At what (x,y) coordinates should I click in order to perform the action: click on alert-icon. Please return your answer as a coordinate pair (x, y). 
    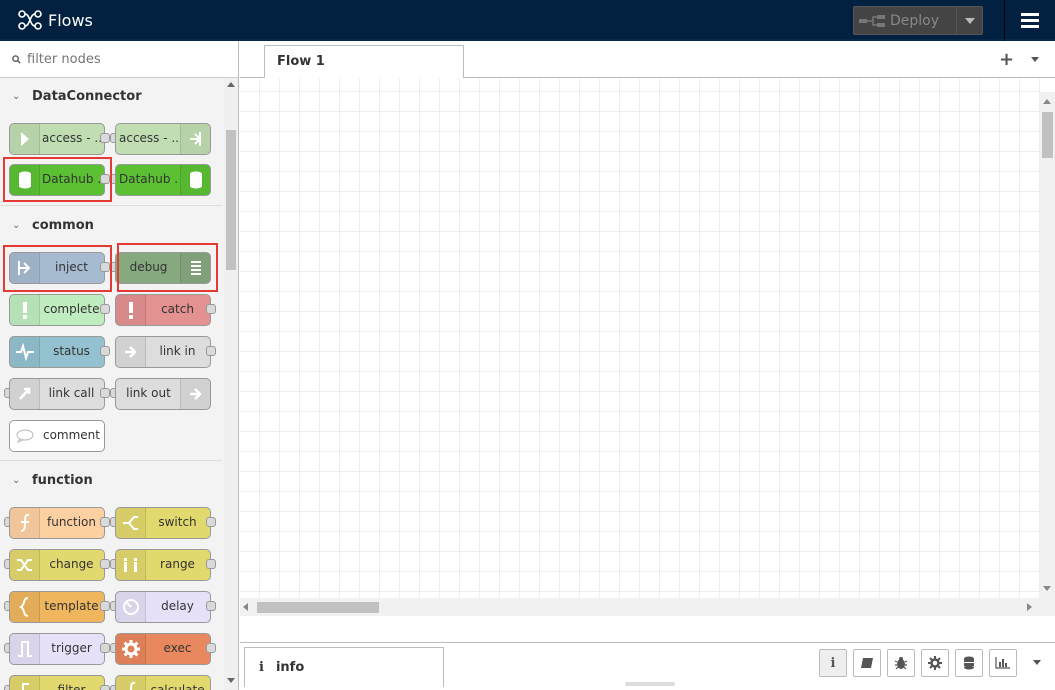
    Looking at the image, I should click on (25, 310).